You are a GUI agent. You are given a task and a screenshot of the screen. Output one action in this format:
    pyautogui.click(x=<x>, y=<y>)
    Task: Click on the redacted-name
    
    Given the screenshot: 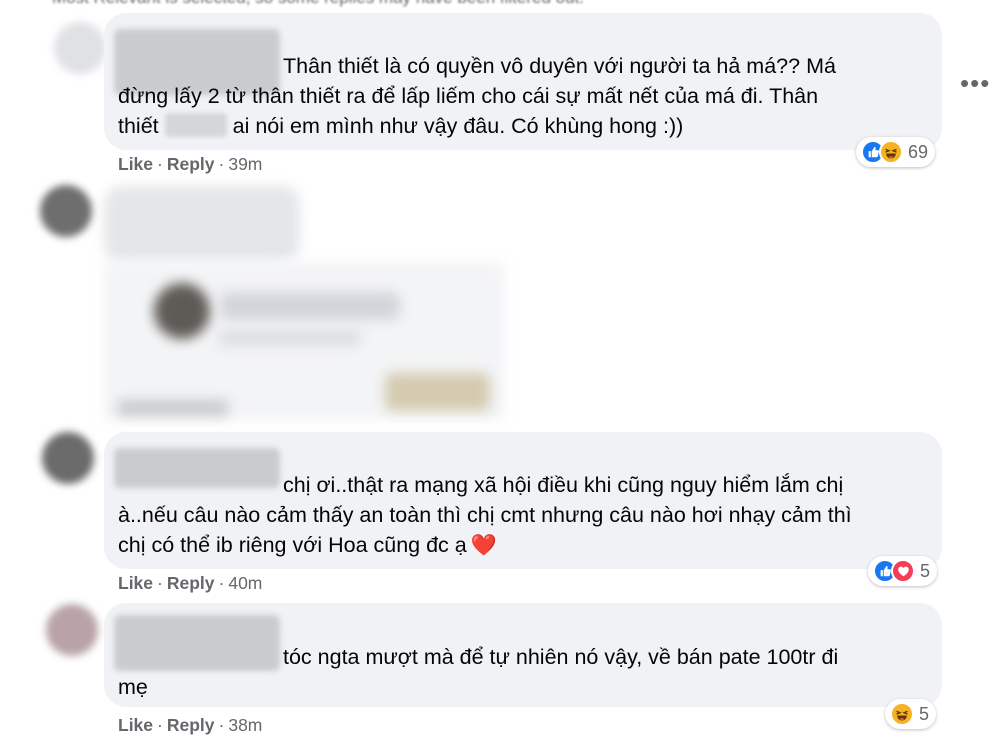 What is the action you would take?
    pyautogui.click(x=195, y=125)
    